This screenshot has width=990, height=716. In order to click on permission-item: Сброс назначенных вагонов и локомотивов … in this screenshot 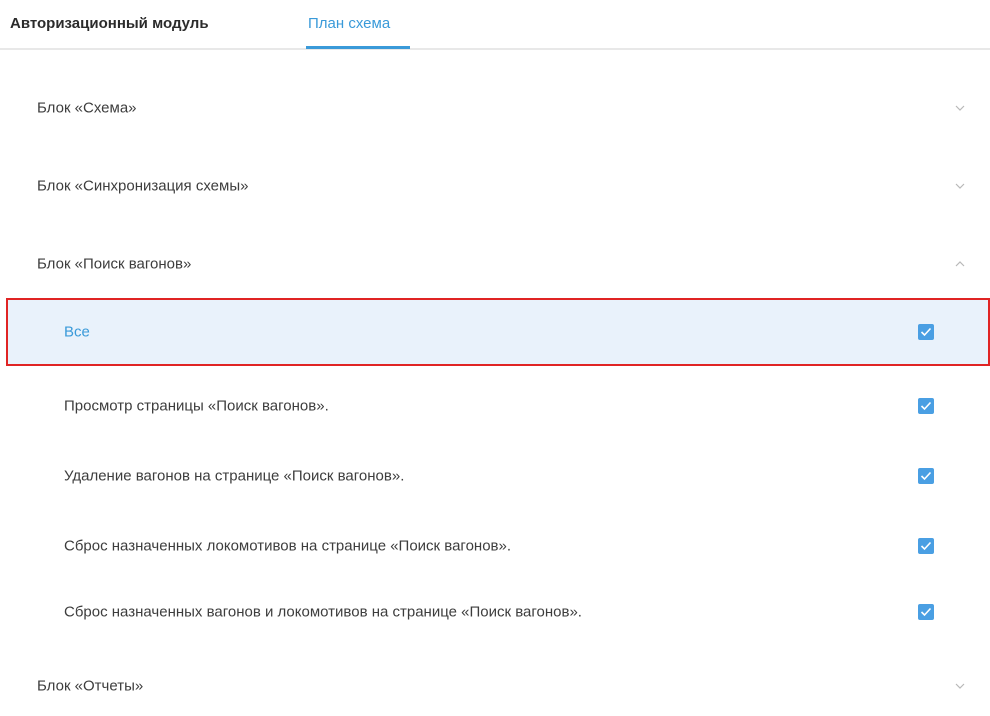, I will do `click(495, 612)`.